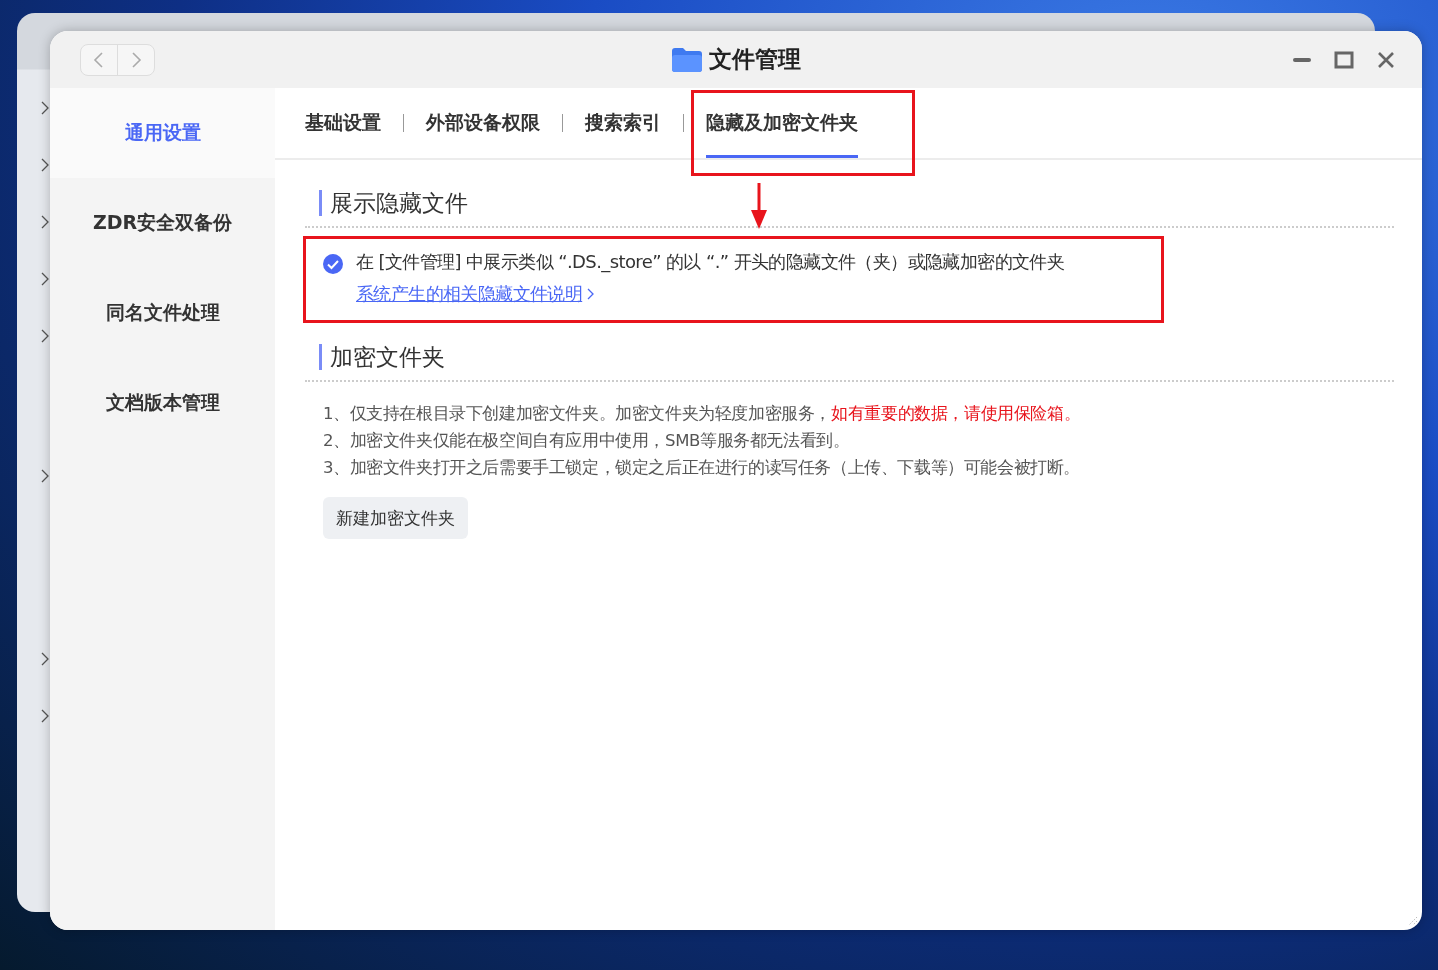 The width and height of the screenshot is (1438, 970). Describe the element at coordinates (1386, 59) in the screenshot. I see `close-icon` at that location.